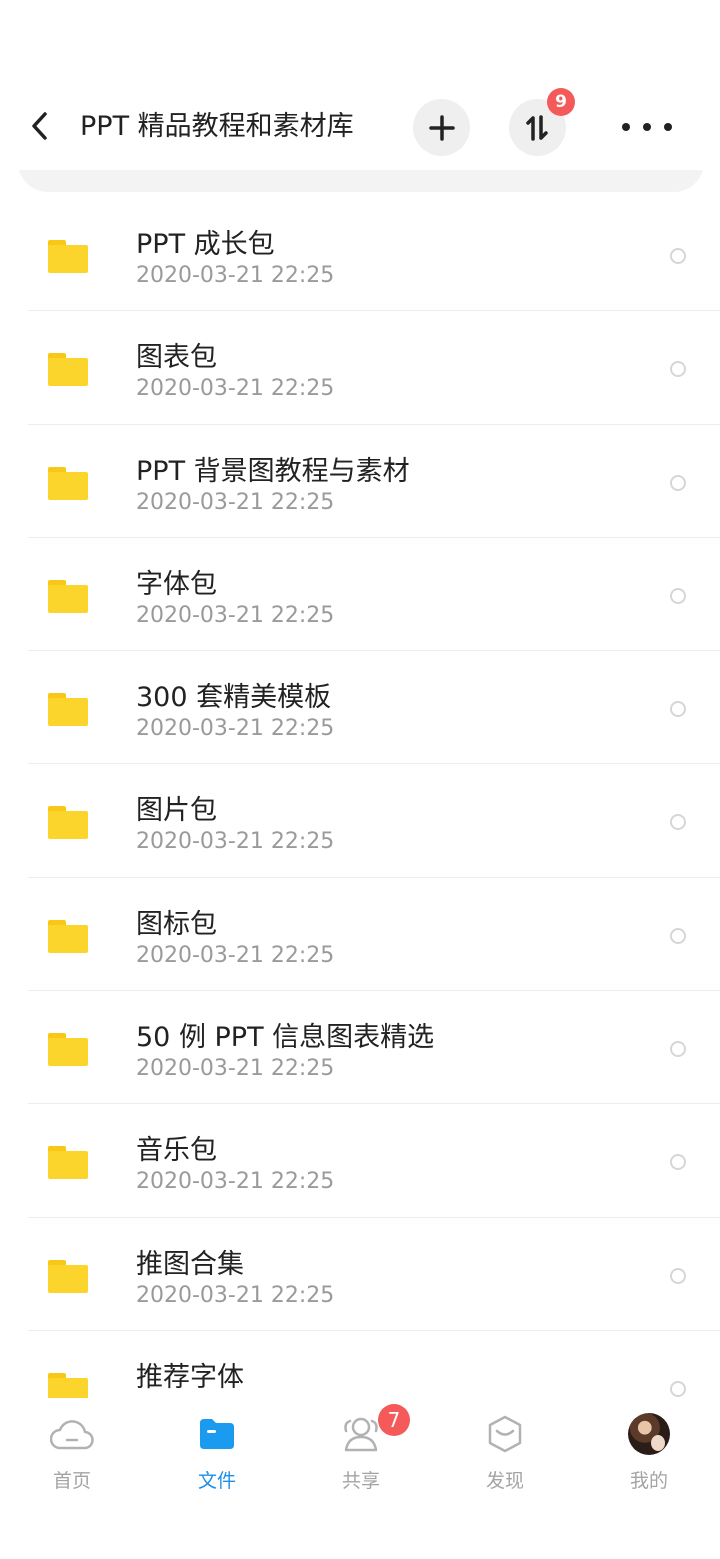 Image resolution: width=720 pixels, height=1559 pixels. What do you see at coordinates (205, 244) in the screenshot?
I see `file-name: PPT 成长包` at bounding box center [205, 244].